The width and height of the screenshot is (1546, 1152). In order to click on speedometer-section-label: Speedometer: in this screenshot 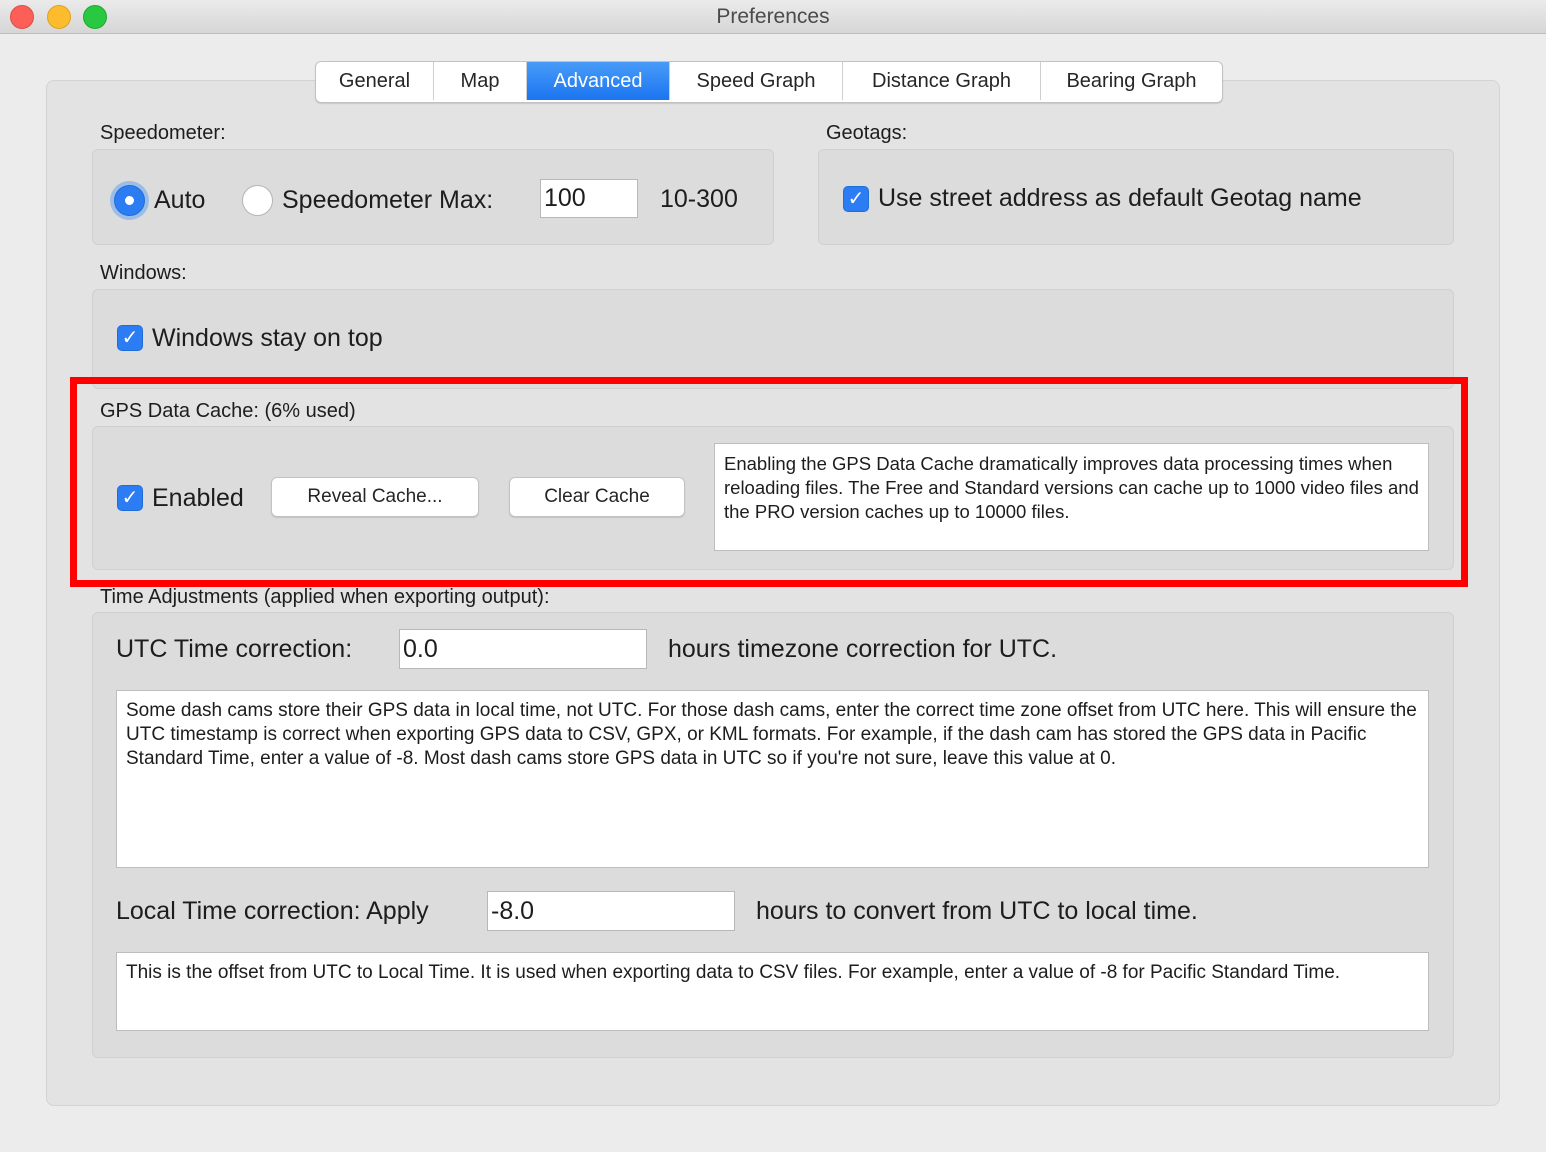, I will do `click(163, 133)`.